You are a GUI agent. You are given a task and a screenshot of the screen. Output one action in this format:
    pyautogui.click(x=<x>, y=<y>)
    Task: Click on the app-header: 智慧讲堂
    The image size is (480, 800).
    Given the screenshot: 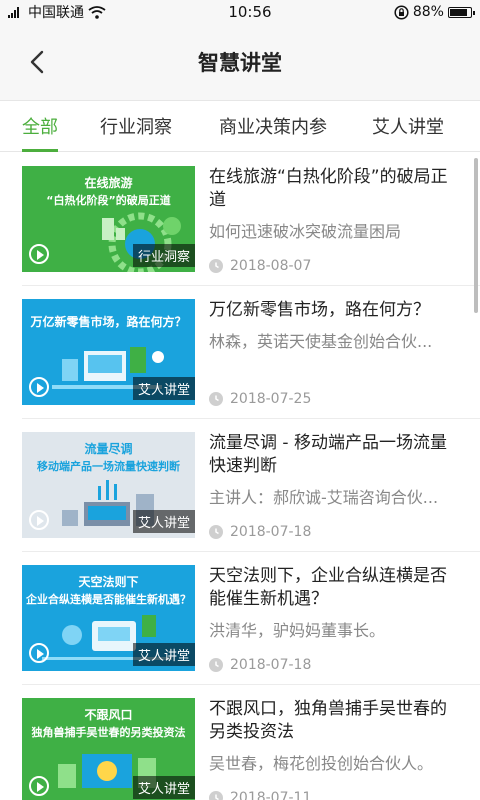 What is the action you would take?
    pyautogui.click(x=240, y=62)
    